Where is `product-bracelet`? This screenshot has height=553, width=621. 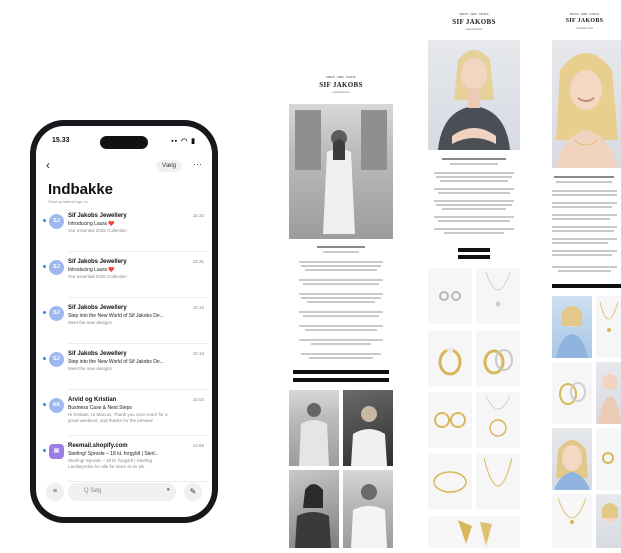
product-bracelet is located at coordinates (450, 482).